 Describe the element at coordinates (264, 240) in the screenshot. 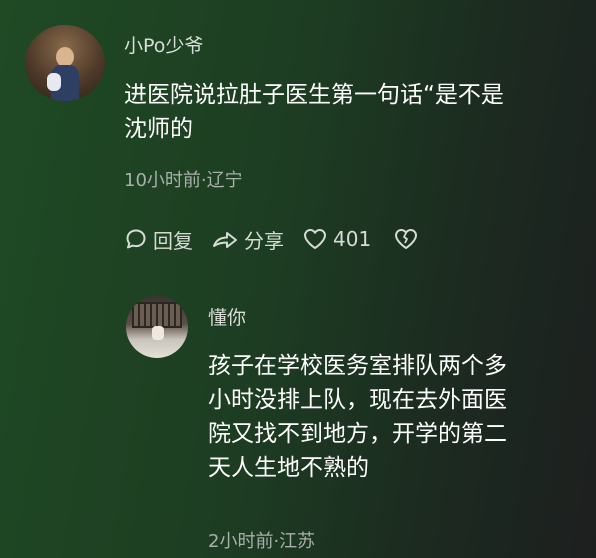

I see `share-label: 分享` at that location.